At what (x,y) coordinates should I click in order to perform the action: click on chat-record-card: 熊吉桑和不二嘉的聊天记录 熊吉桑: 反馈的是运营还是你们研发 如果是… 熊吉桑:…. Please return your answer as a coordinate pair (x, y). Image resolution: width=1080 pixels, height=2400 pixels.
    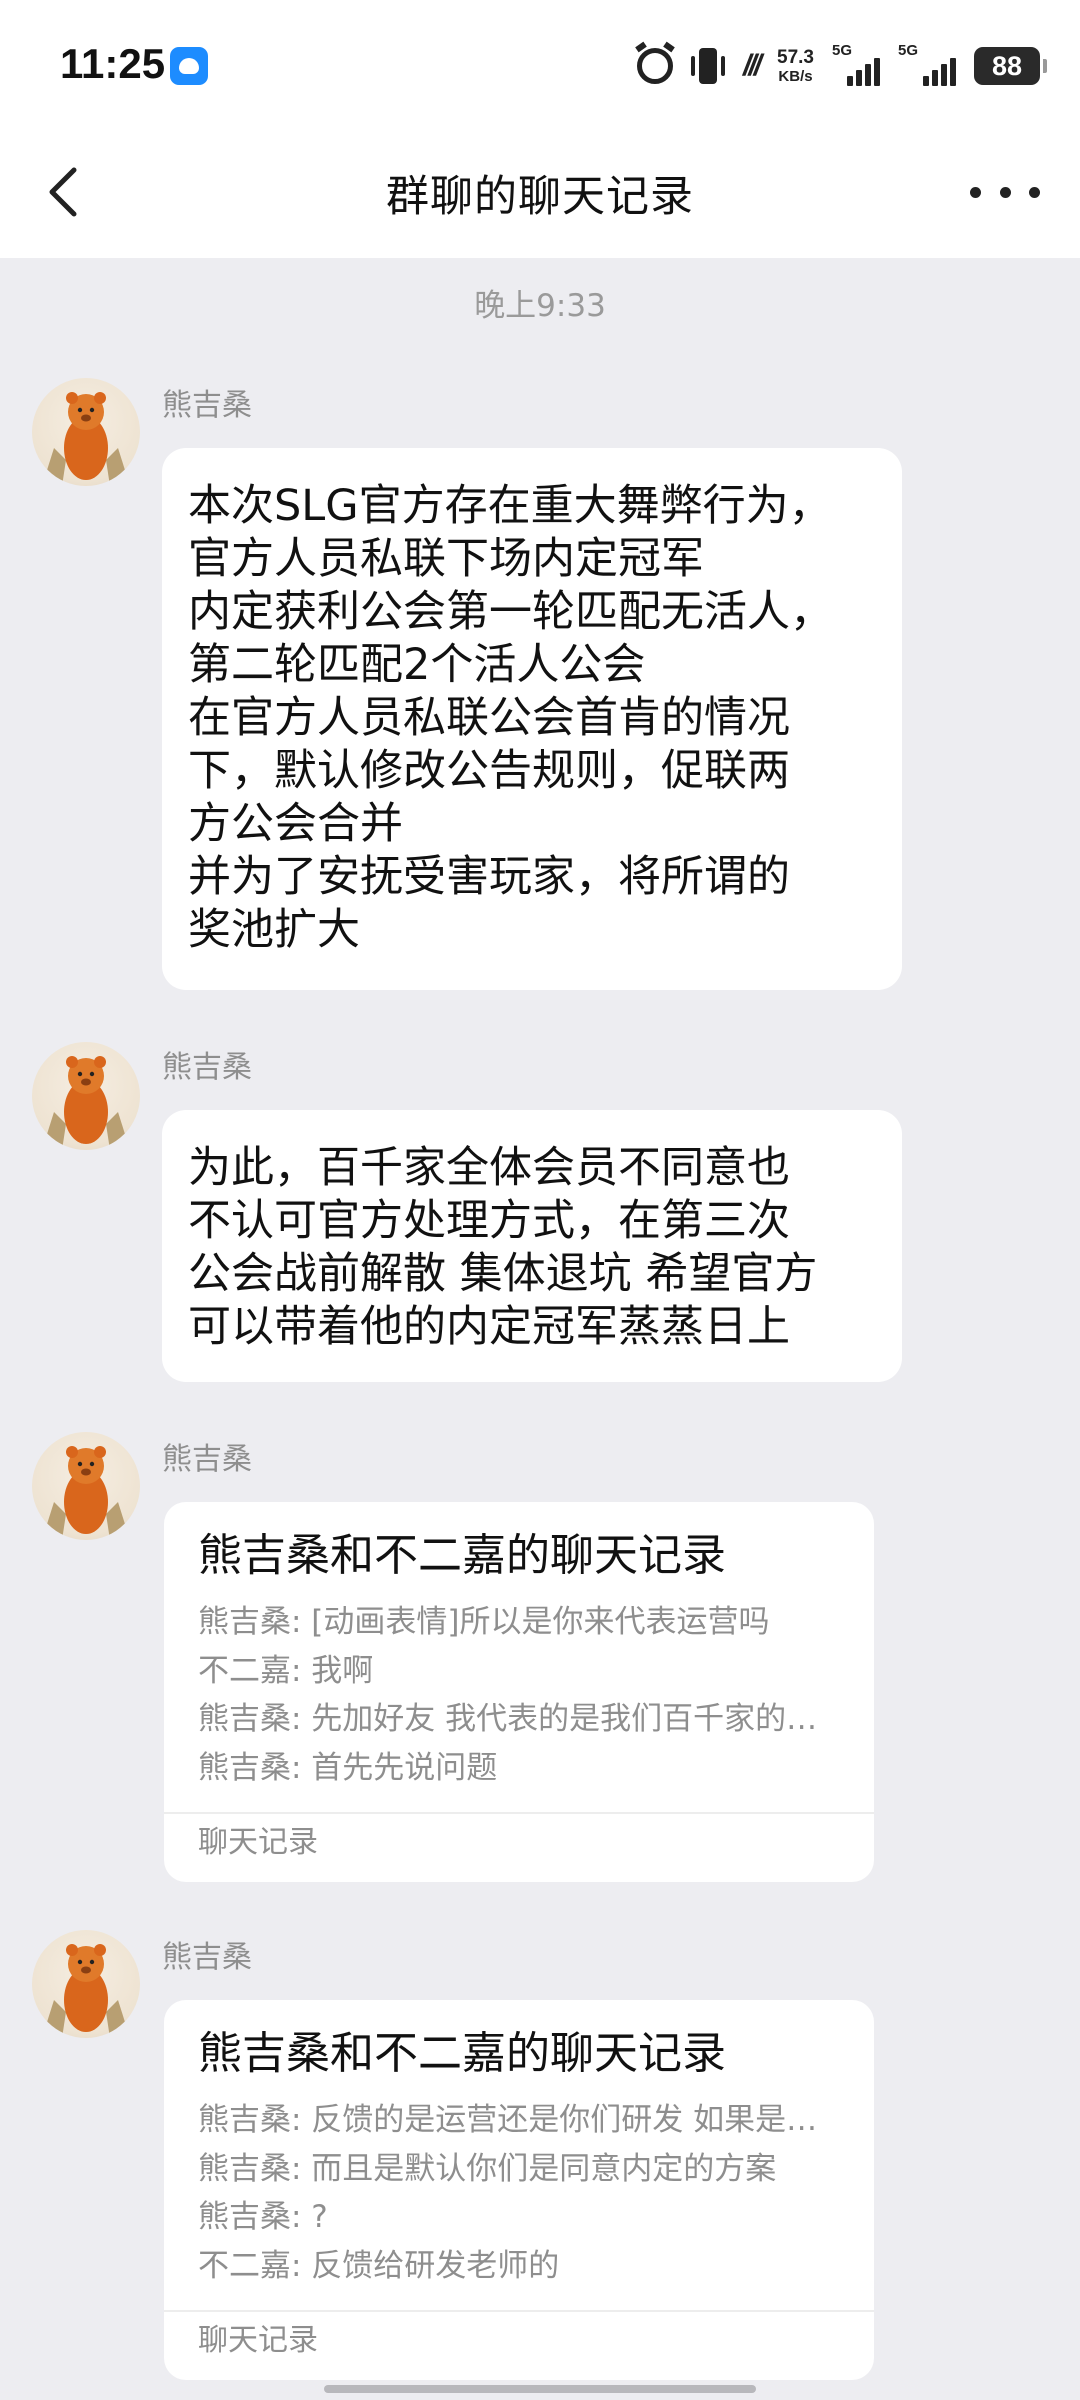
    Looking at the image, I should click on (519, 2190).